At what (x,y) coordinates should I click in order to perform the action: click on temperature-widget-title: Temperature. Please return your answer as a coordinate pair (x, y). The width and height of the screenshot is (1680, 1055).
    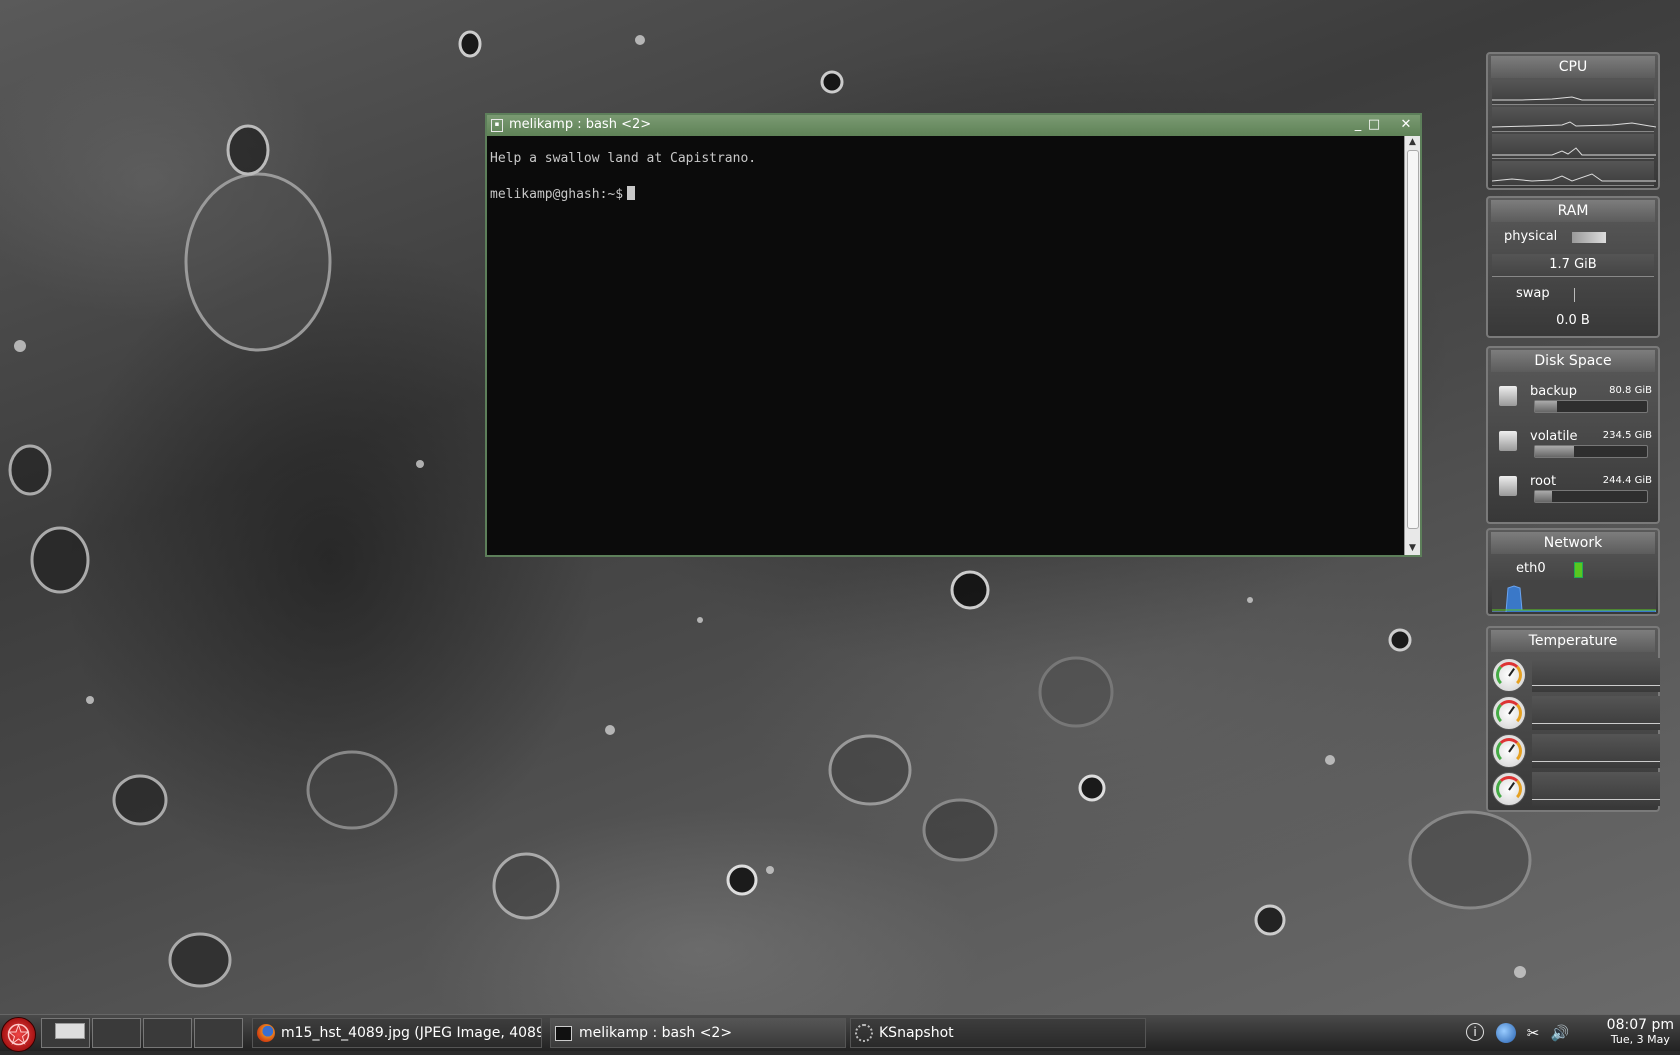
    Looking at the image, I should click on (1573, 641).